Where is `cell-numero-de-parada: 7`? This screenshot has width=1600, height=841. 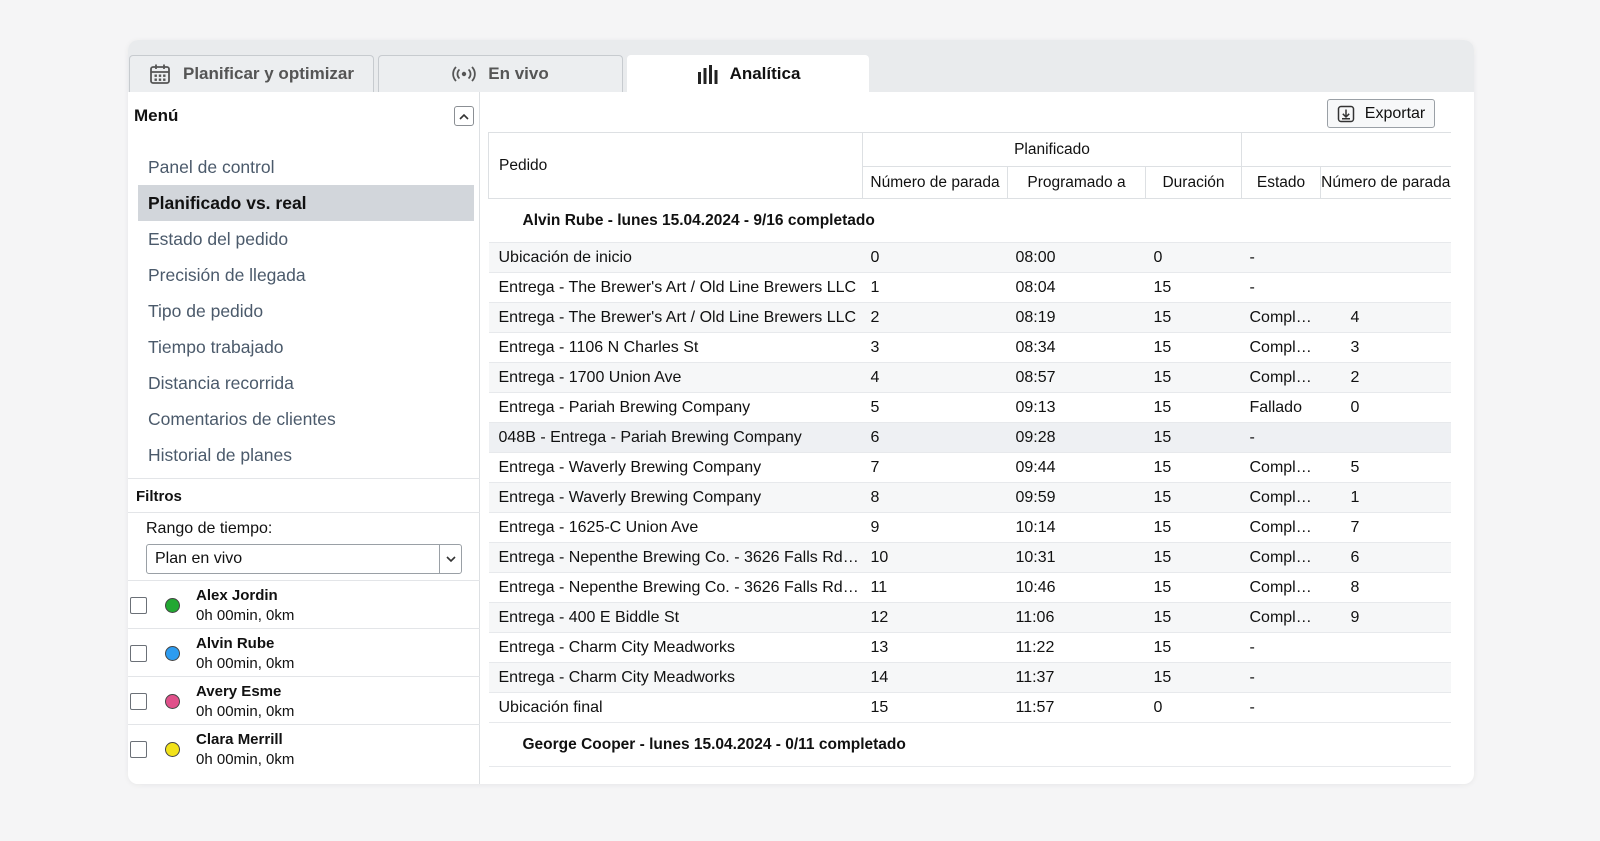 cell-numero-de-parada: 7 is located at coordinates (935, 467).